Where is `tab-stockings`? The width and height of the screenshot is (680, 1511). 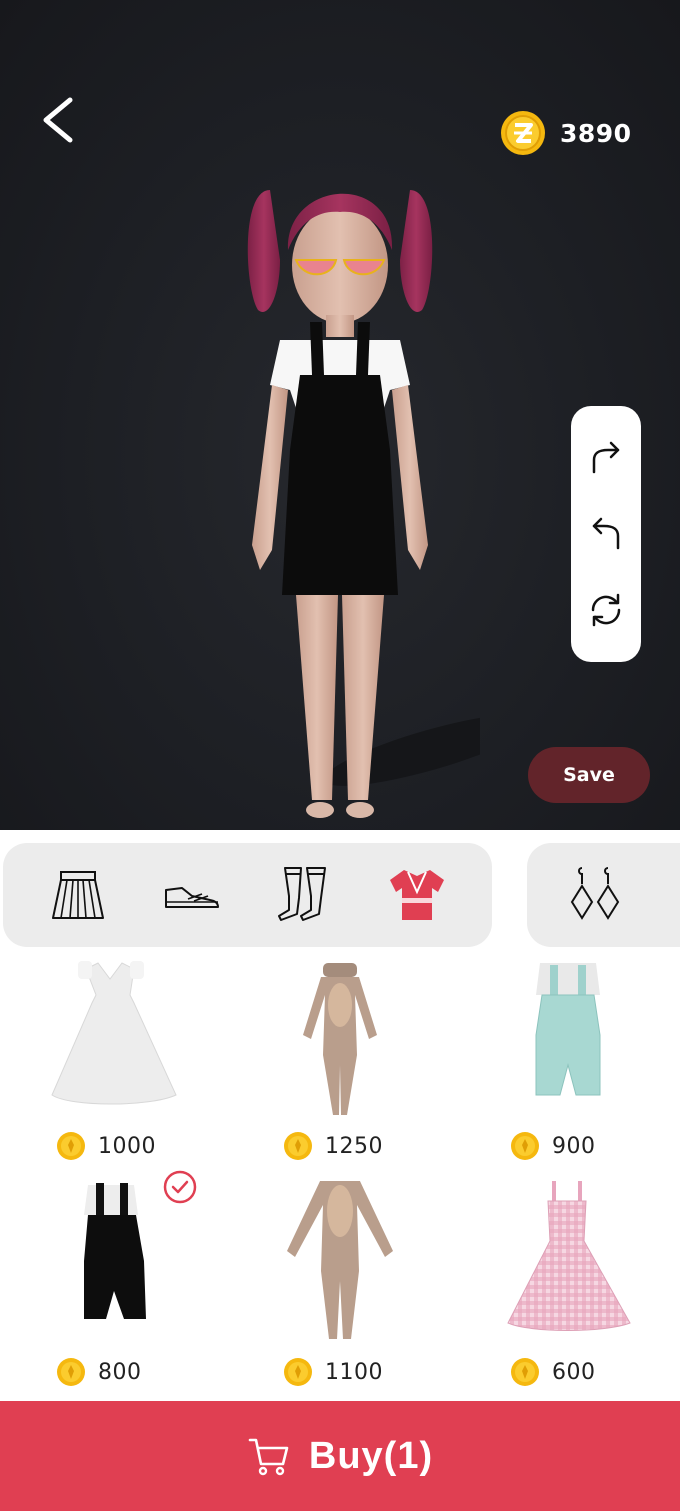
tab-stockings is located at coordinates (304, 895).